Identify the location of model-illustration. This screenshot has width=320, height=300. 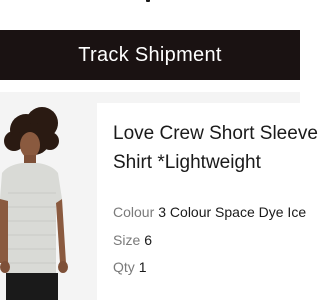
(34, 203).